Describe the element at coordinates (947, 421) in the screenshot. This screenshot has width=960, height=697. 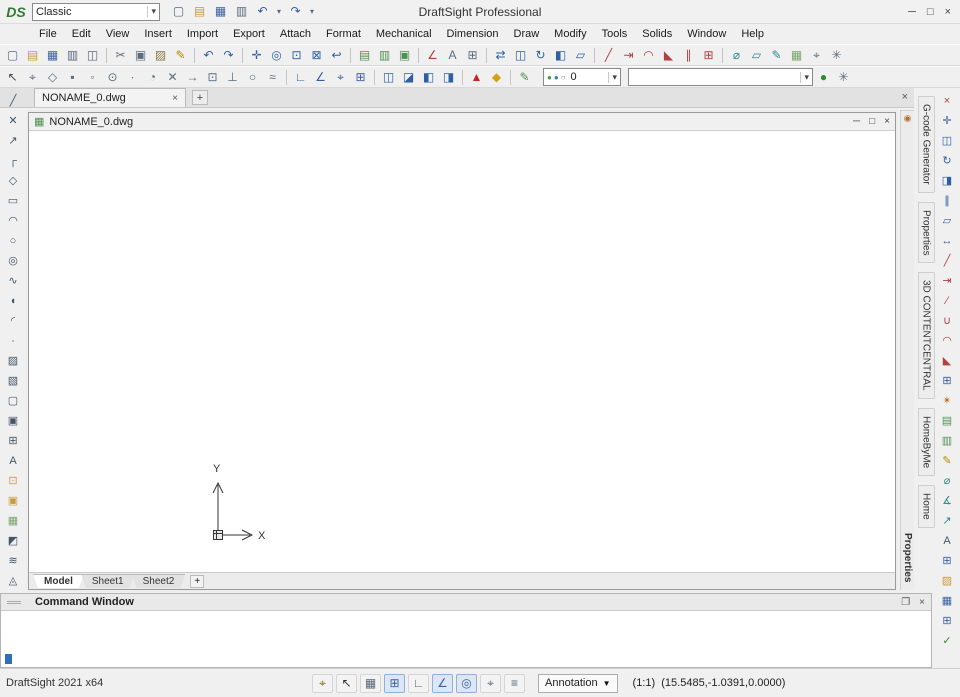
I see `properties-icon: ▤` at that location.